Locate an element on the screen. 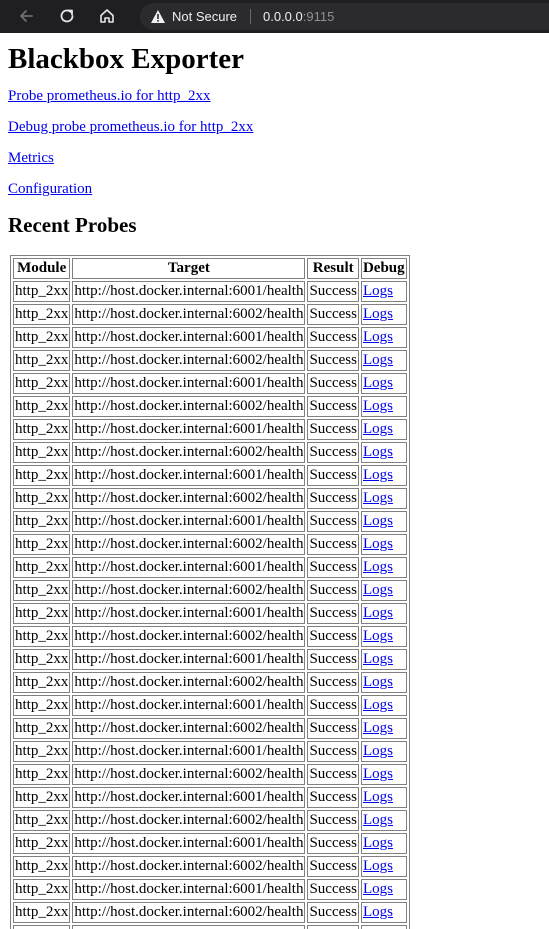  configuration-link: Configuration is located at coordinates (50, 189).